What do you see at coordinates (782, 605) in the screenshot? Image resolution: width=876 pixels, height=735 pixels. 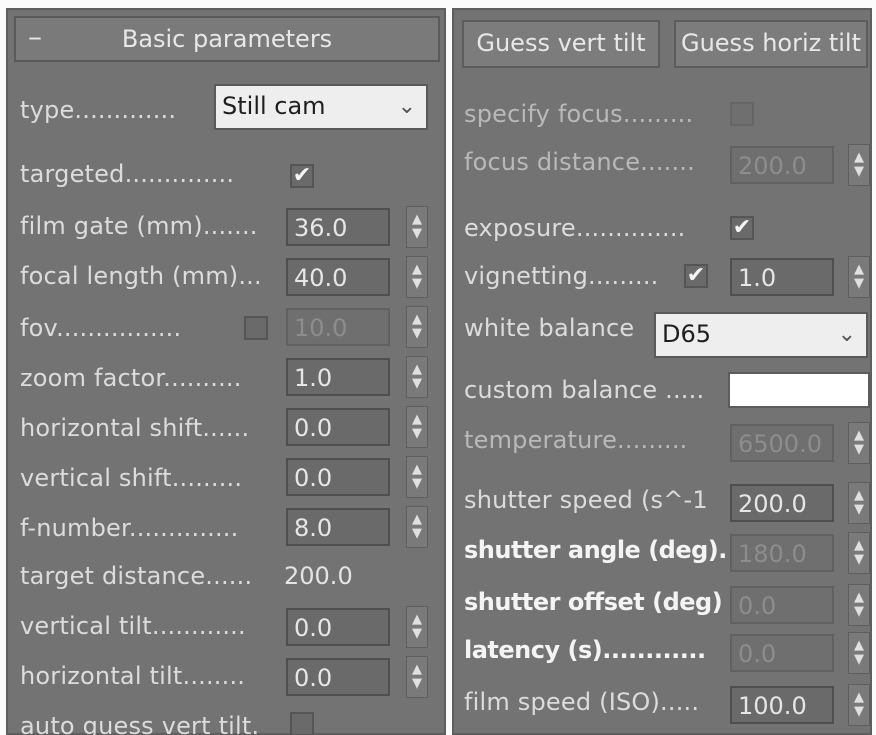 I see `shutter-offset-field: 0.0` at bounding box center [782, 605].